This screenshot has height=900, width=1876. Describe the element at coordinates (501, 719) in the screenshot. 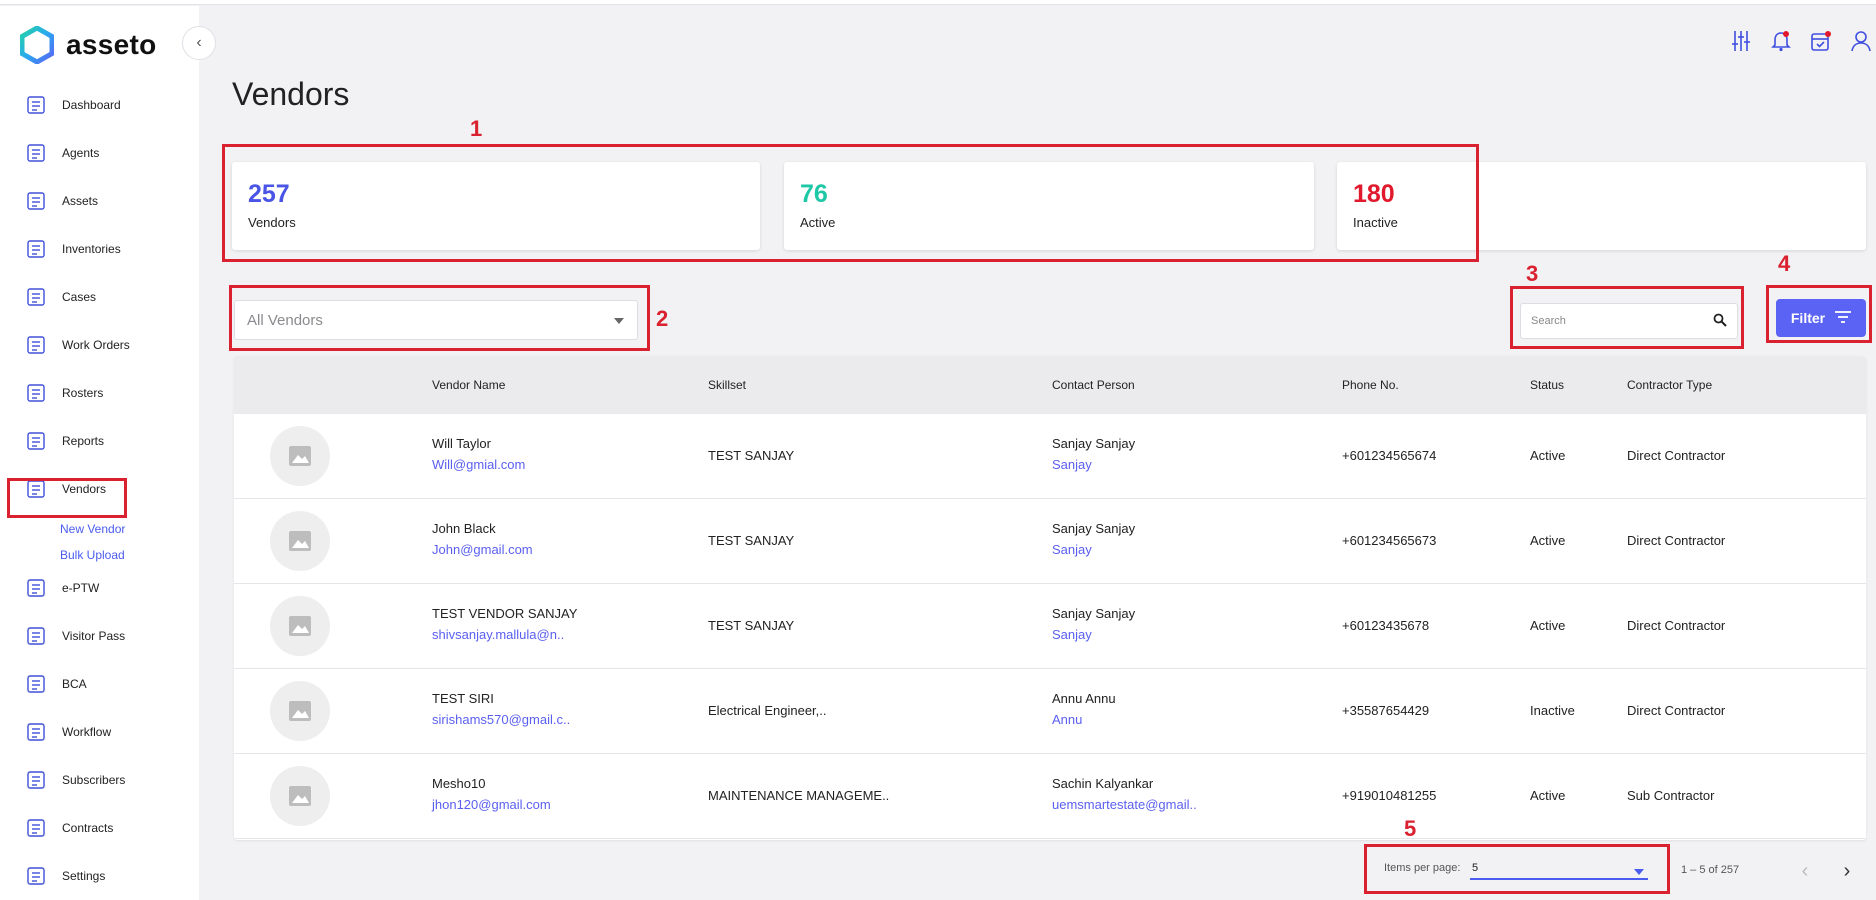

I see `vendor-email-link: sirishams570@gmail.c..` at that location.